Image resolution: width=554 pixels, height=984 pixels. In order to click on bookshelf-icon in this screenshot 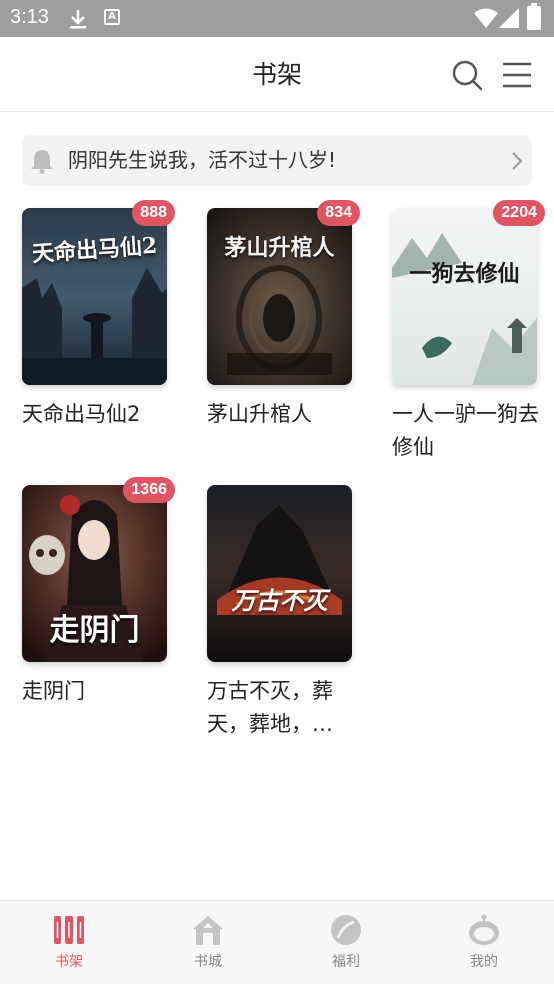, I will do `click(69, 930)`.